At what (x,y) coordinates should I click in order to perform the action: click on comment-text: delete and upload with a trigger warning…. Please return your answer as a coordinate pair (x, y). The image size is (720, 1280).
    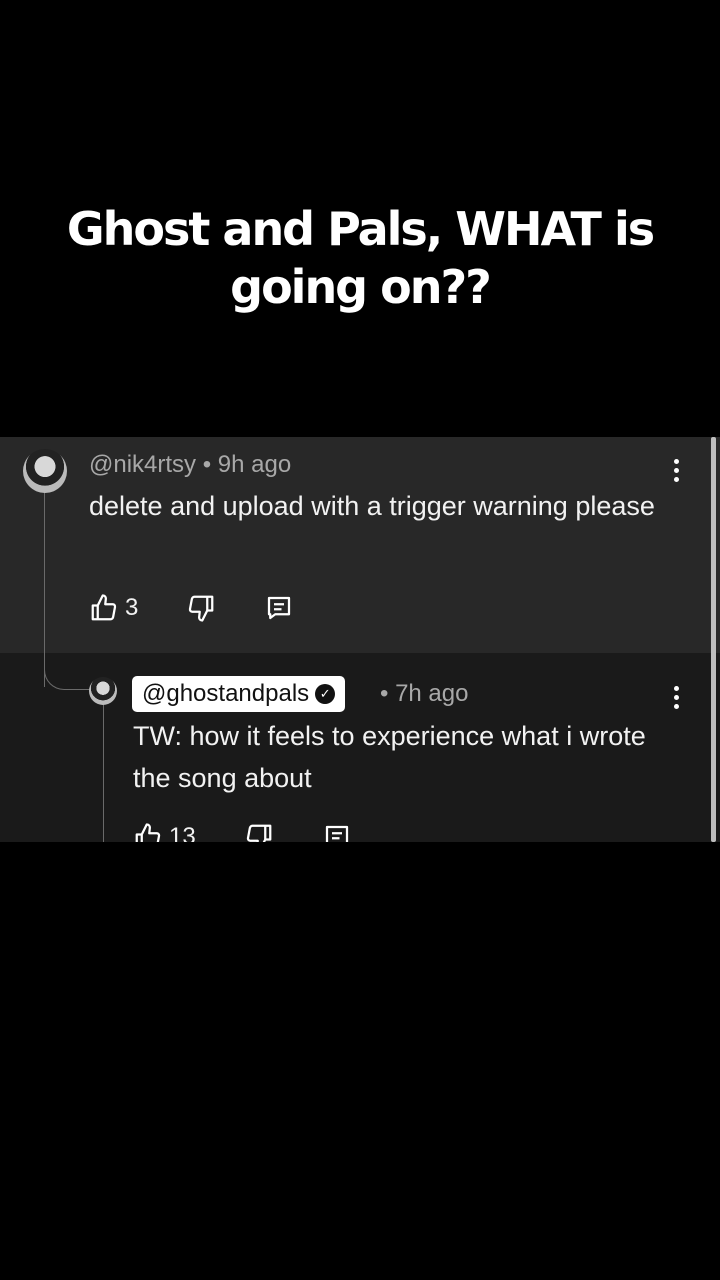
    Looking at the image, I should click on (372, 506).